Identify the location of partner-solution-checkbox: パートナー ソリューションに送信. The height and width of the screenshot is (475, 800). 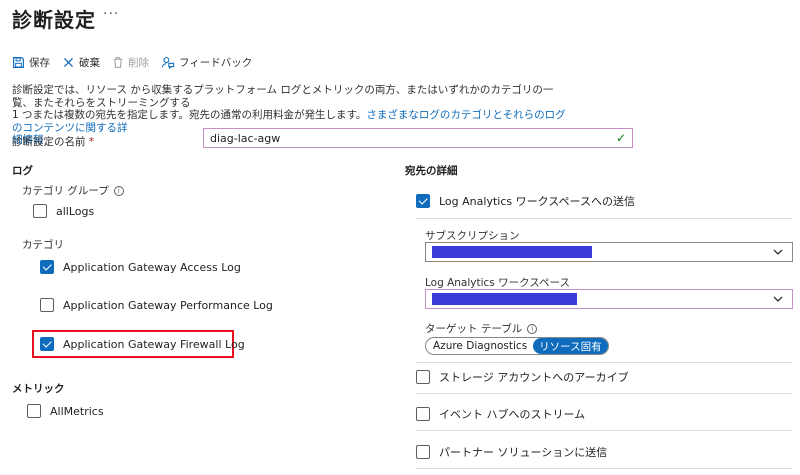
(511, 452).